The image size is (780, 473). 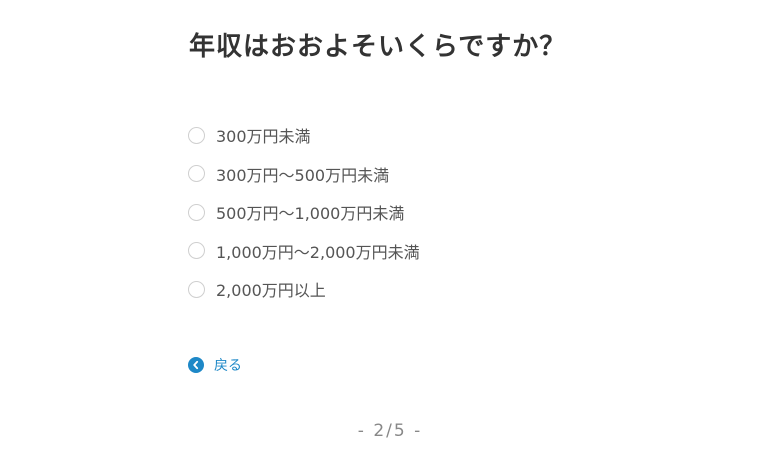 I want to click on option-300-500: 300万円～500万円未満, so click(x=304, y=174).